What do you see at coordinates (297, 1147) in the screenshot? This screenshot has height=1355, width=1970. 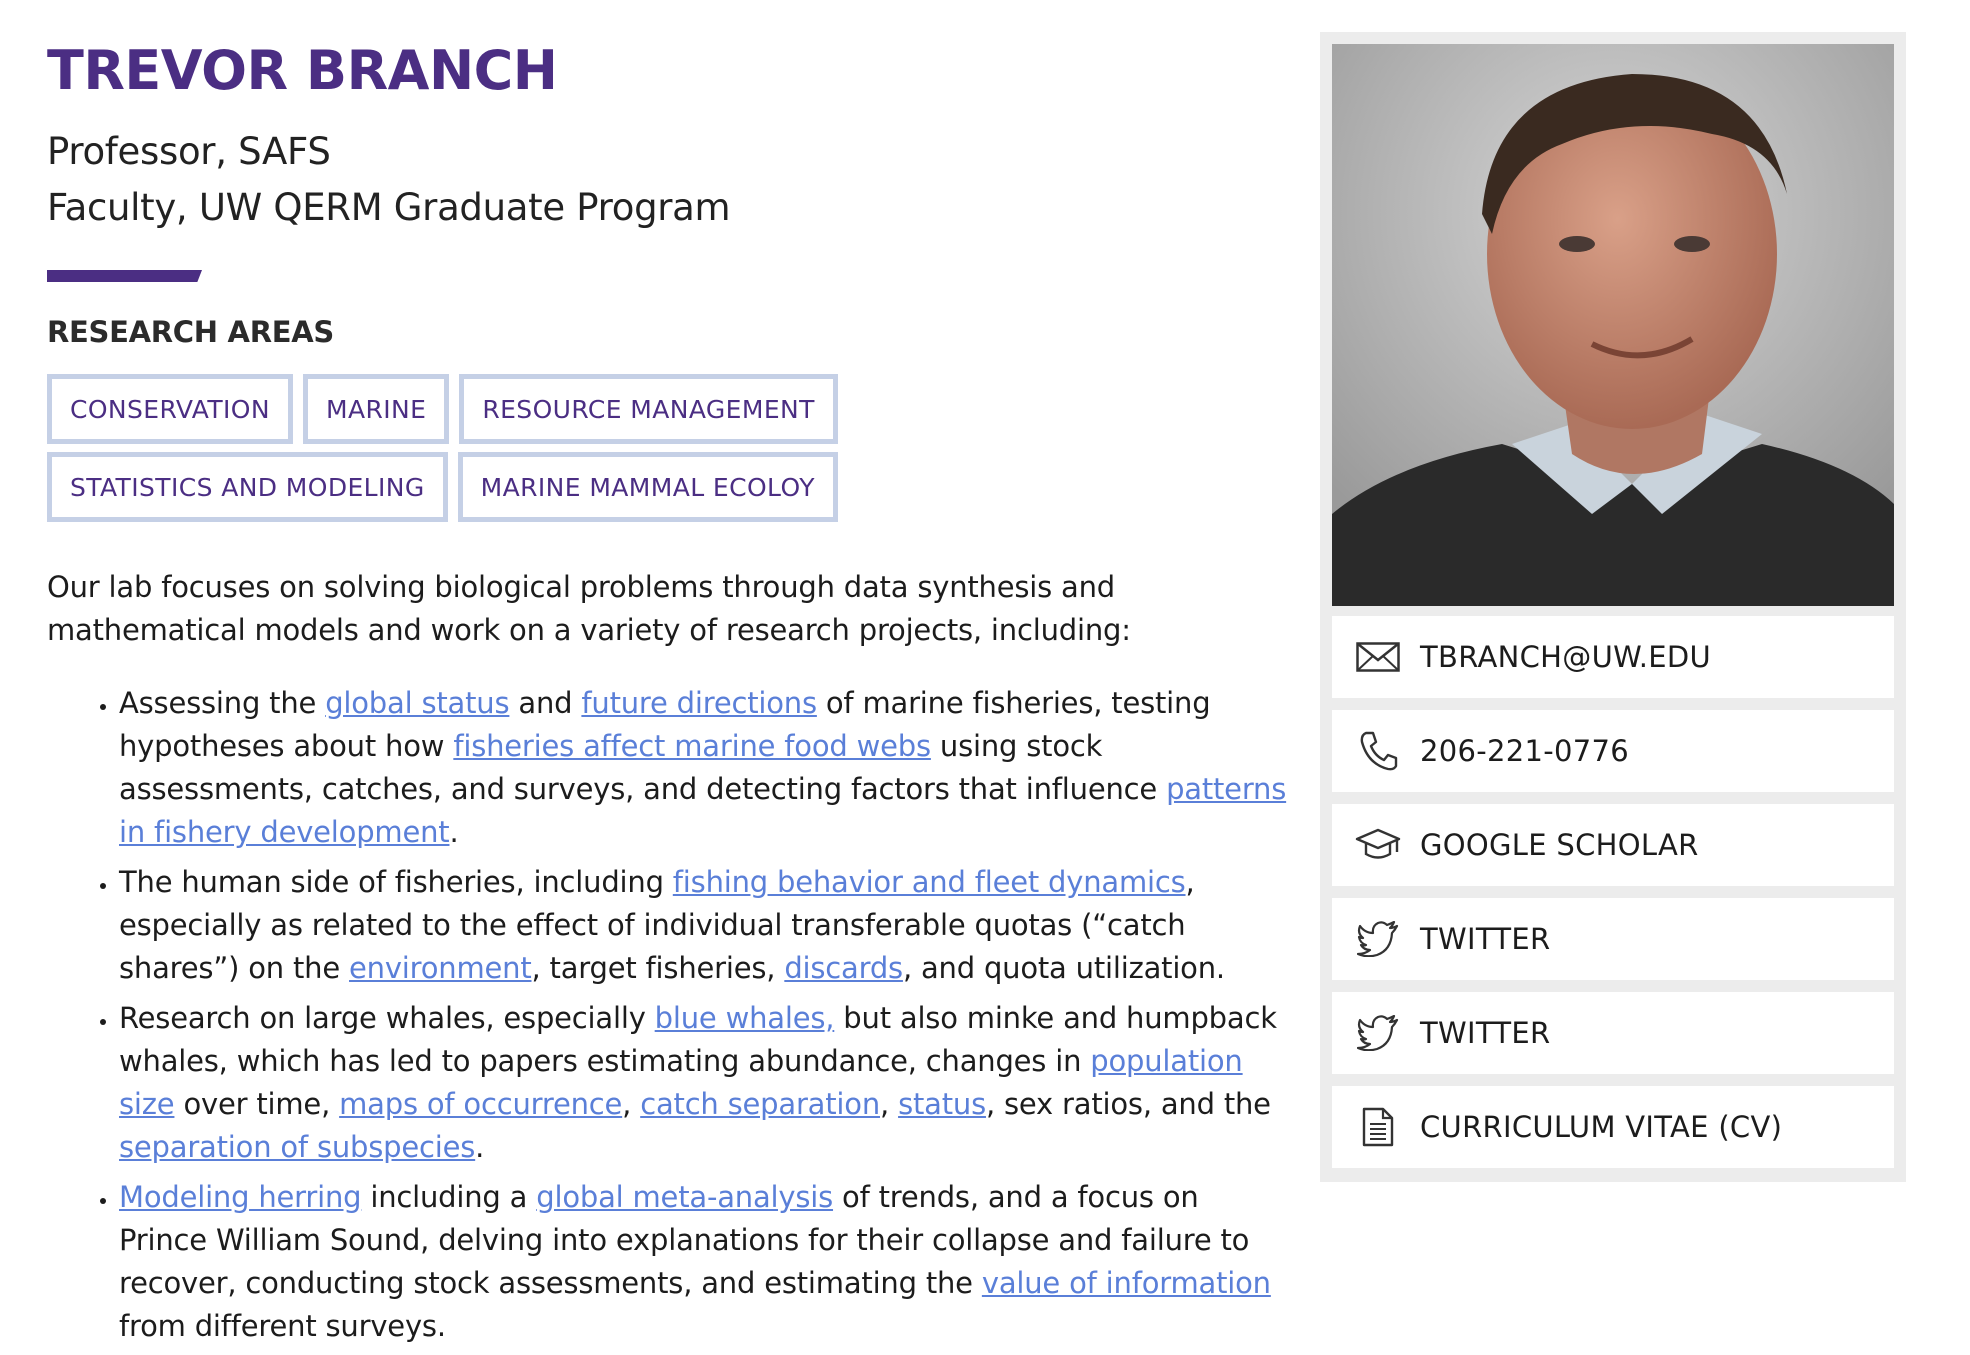 I see `research-link: separation of subspecies` at bounding box center [297, 1147].